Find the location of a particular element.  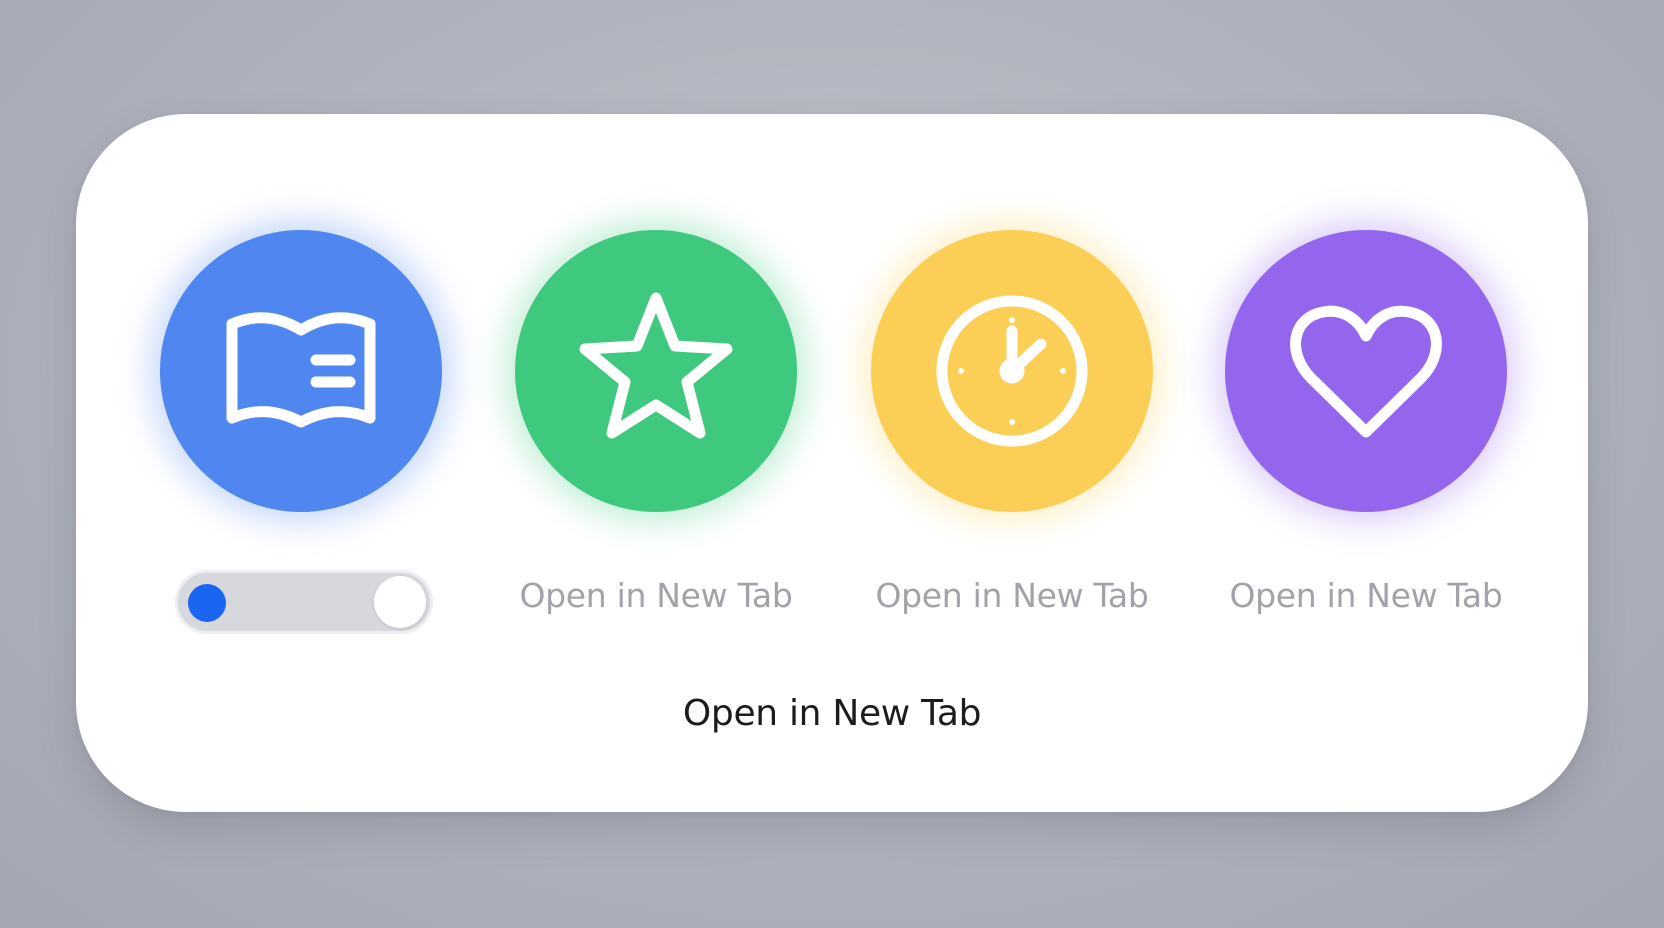

clock-icon is located at coordinates (1012, 371).